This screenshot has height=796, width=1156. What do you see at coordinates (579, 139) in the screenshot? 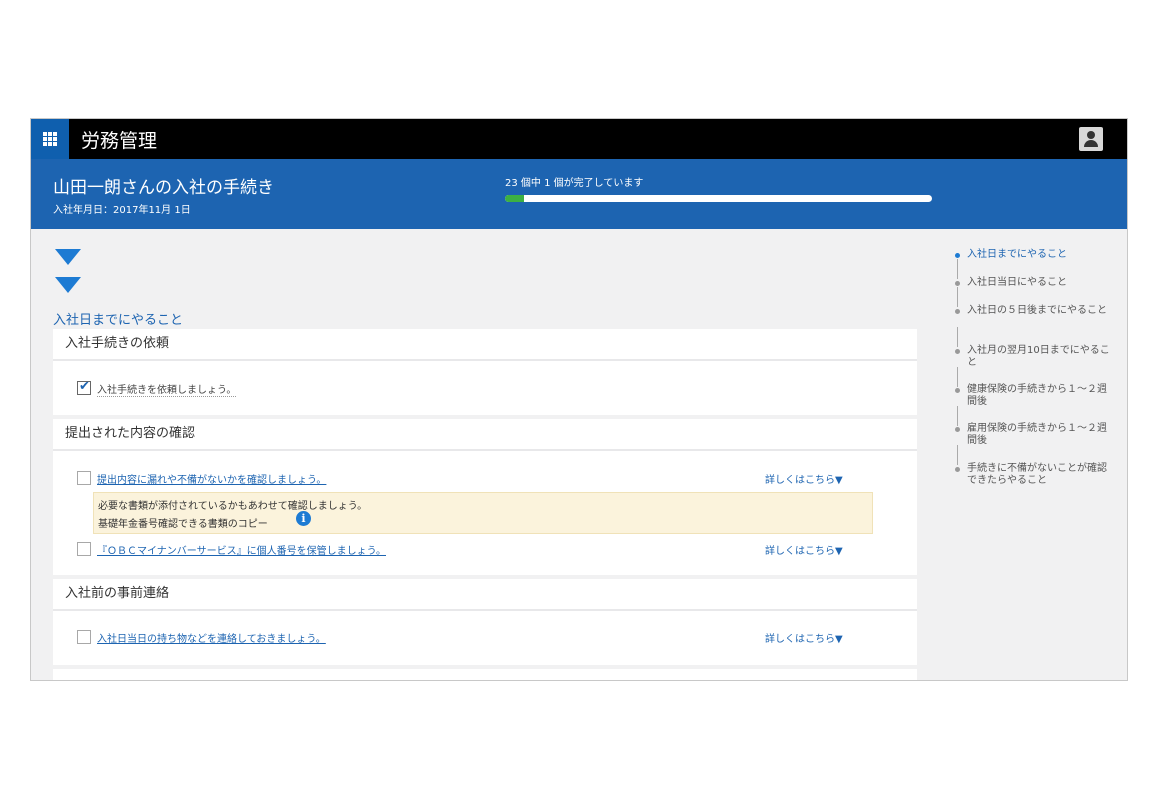
I see `top-bar: 労務管理` at bounding box center [579, 139].